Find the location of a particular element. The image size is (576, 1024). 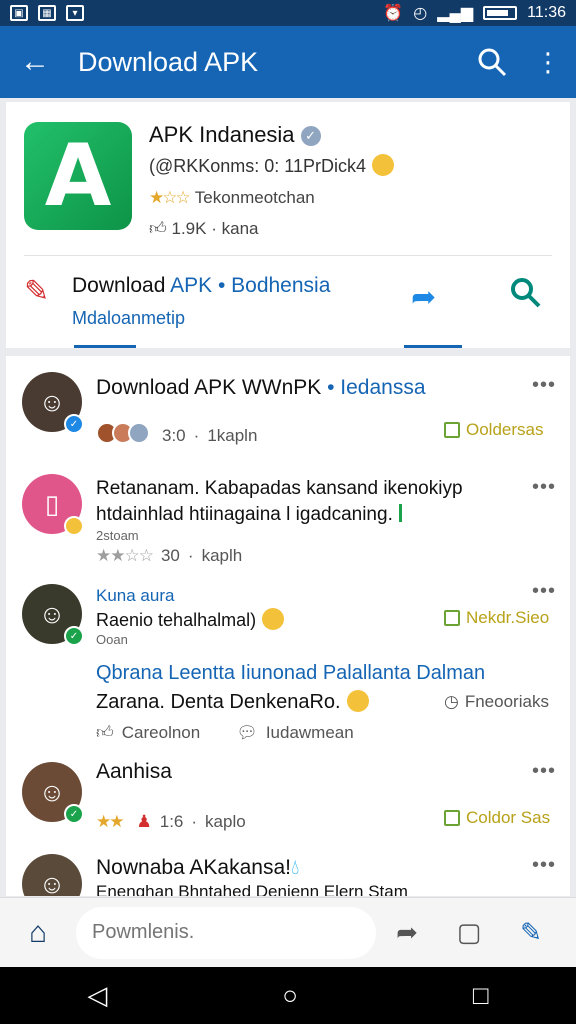

star-rating-icon: ★★ is located at coordinates (110, 821).